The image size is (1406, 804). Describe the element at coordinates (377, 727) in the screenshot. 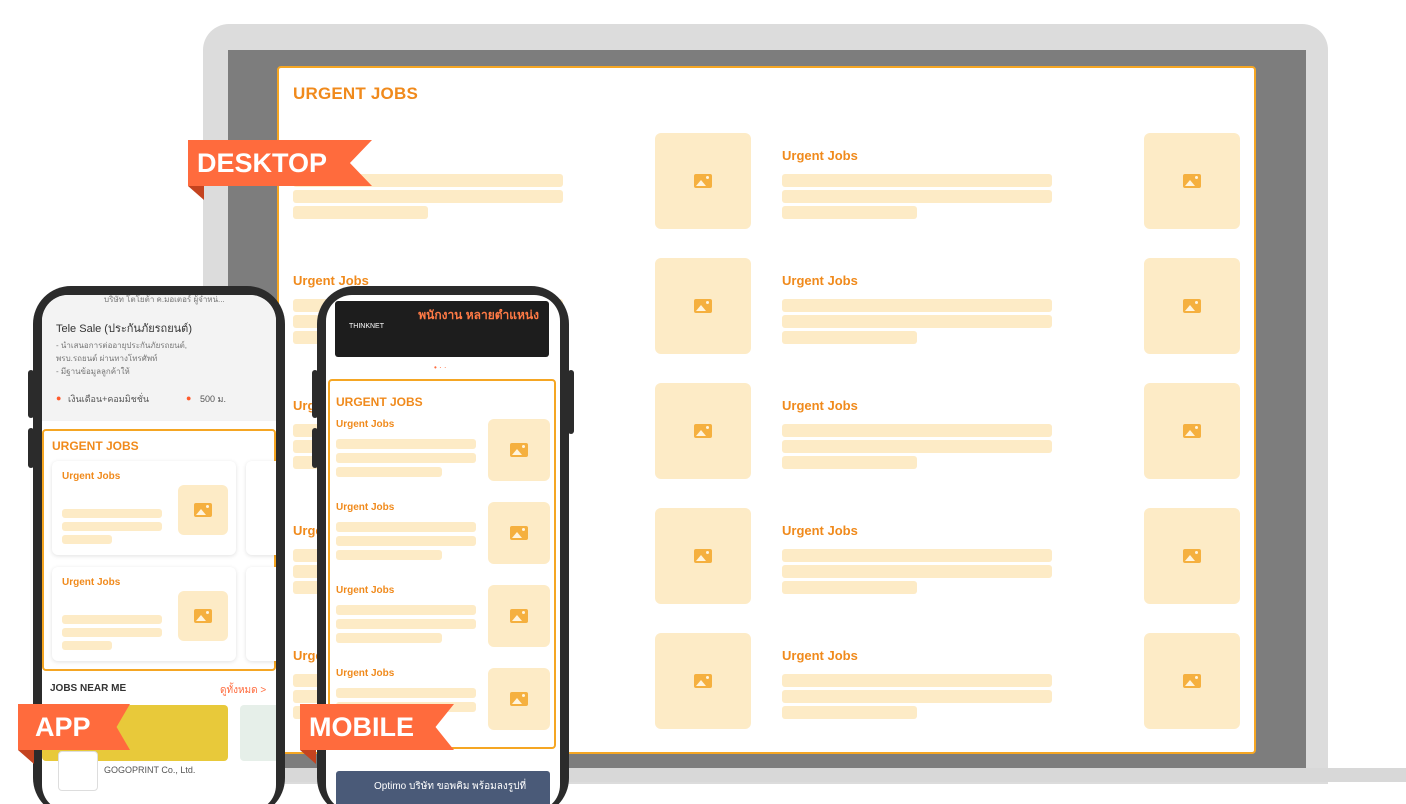

I see `mobile-ribbon-label: MOBILE` at that location.